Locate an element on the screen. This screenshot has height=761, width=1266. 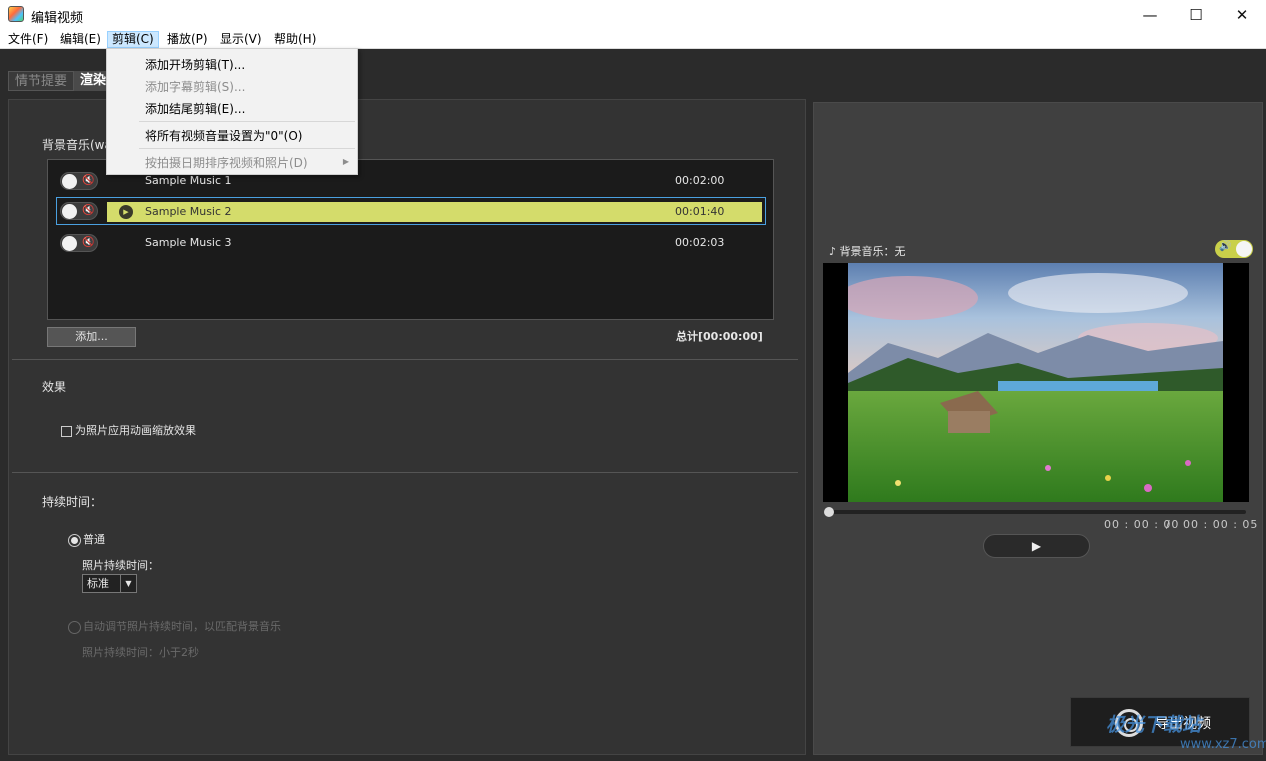
seek-bar is located at coordinates (1036, 512).